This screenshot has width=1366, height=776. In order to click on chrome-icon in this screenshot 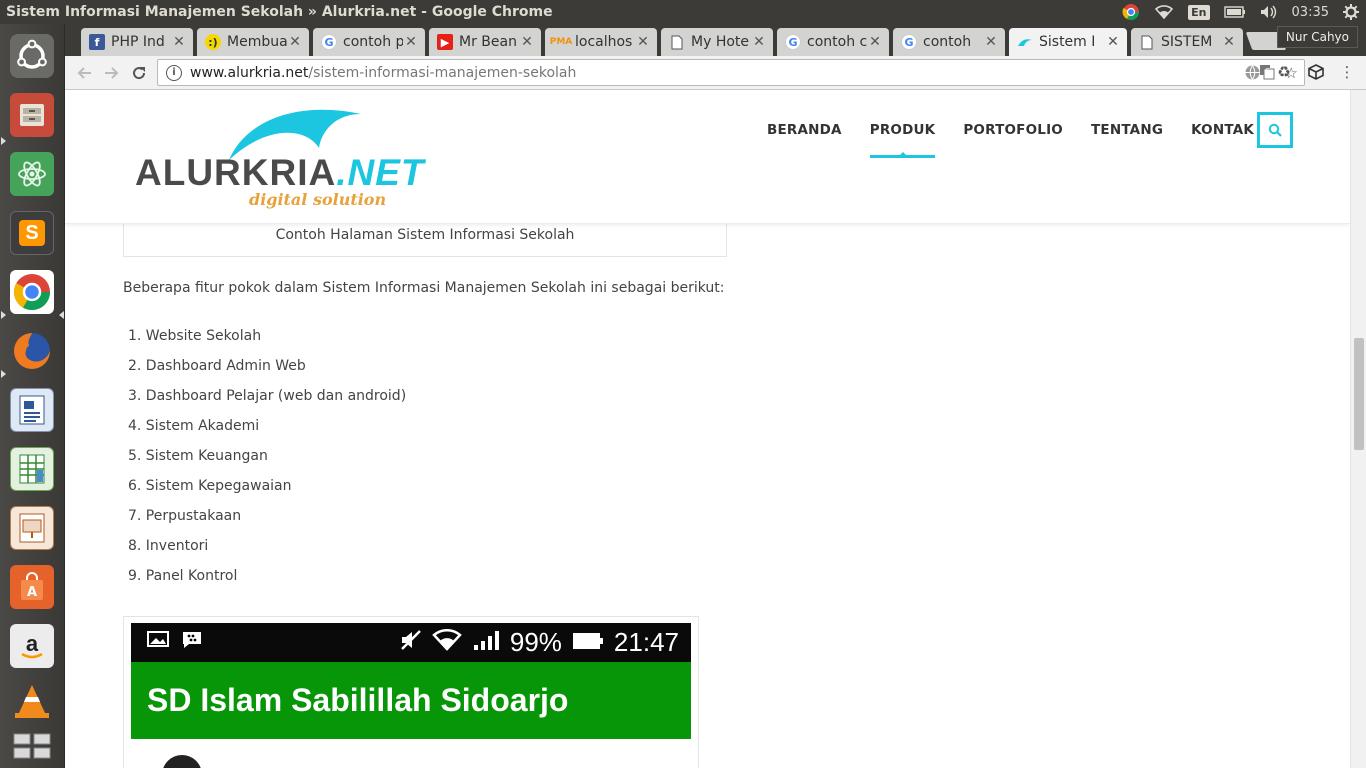, I will do `click(32, 292)`.